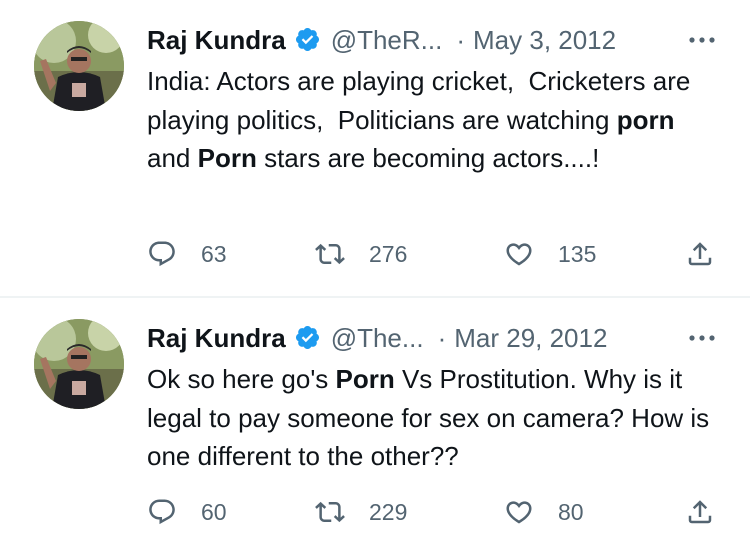 The width and height of the screenshot is (750, 549). Describe the element at coordinates (187, 512) in the screenshot. I see `reply-button: 60` at that location.